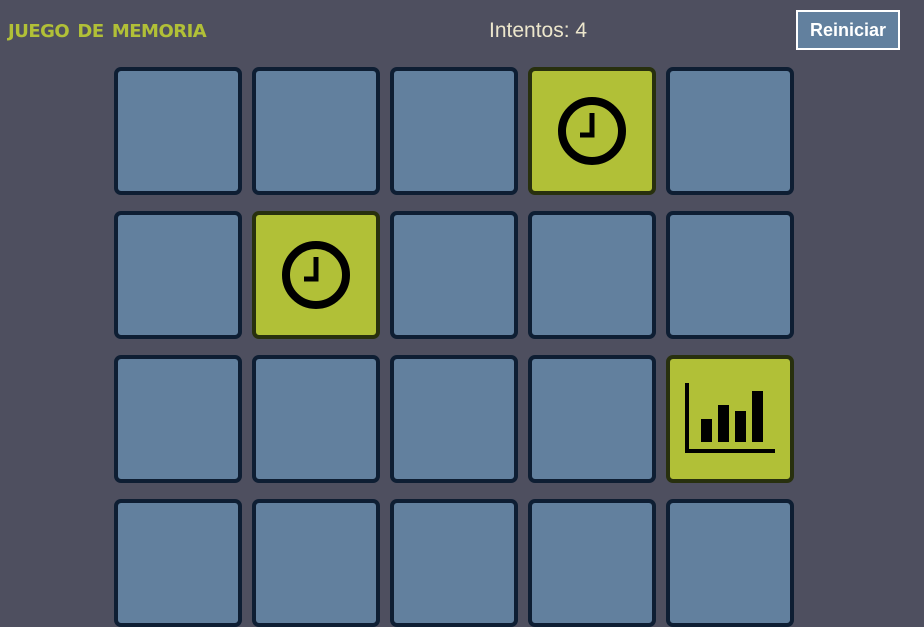 This screenshot has width=924, height=627. Describe the element at coordinates (462, 32) in the screenshot. I see `header: Juego de Memoria Intentos: 4 Reiniciar` at that location.